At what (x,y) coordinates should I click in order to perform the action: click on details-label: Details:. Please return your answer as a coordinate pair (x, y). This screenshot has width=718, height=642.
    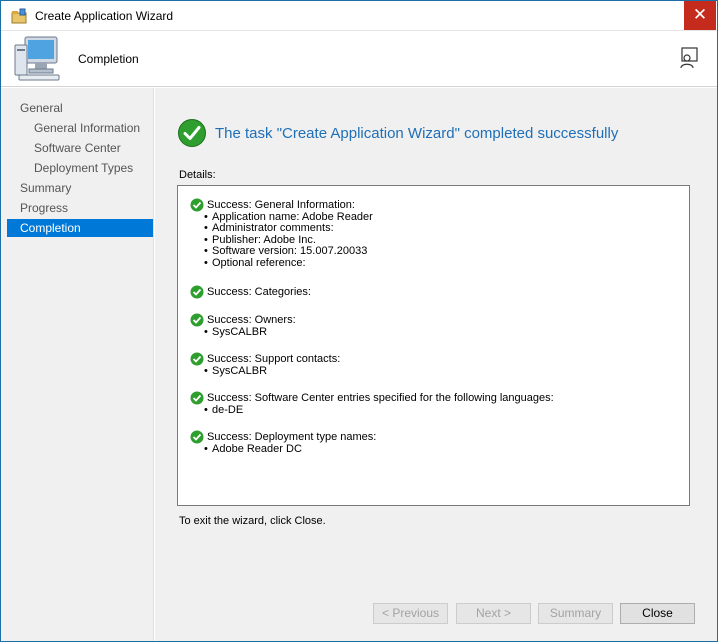
    Looking at the image, I should click on (197, 175).